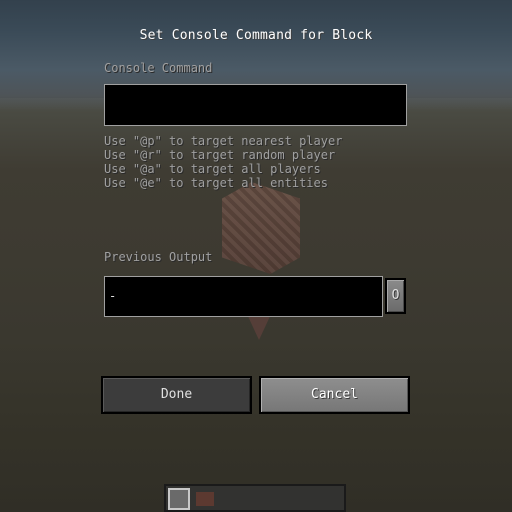 Image resolution: width=512 pixels, height=512 pixels. Describe the element at coordinates (158, 68) in the screenshot. I see `console-command-label: Console Command` at that location.